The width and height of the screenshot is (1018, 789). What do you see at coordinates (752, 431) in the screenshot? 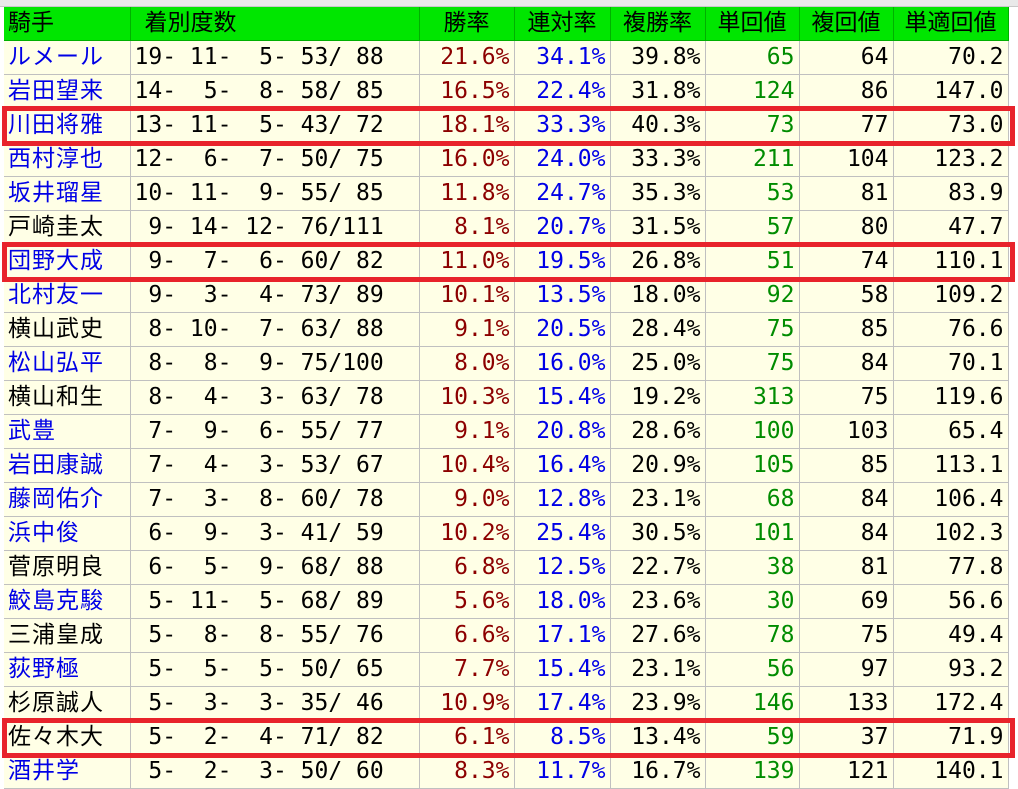
I see `tan-kaishu-cell: 100` at bounding box center [752, 431].